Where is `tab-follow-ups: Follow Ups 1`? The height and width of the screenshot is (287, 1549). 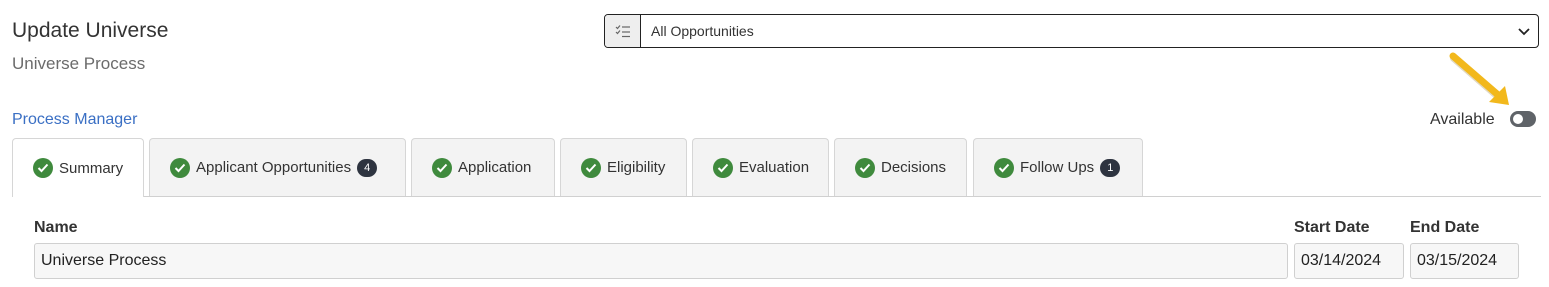 tab-follow-ups: Follow Ups 1 is located at coordinates (1058, 167).